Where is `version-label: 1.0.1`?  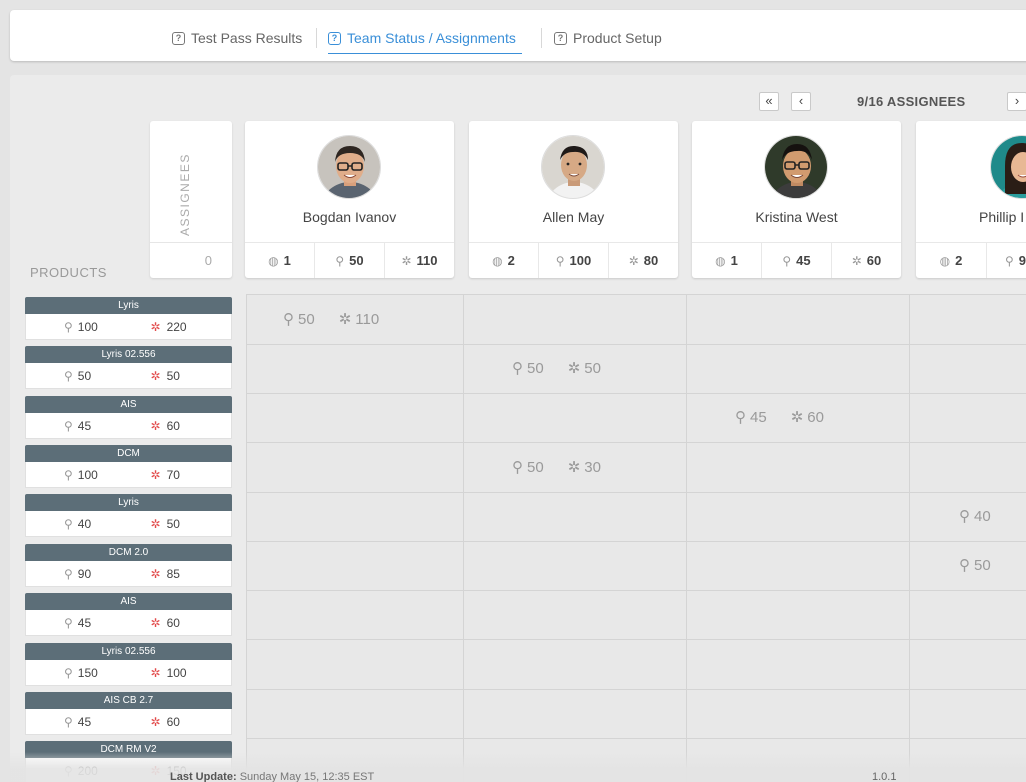
version-label: 1.0.1 is located at coordinates (884, 776).